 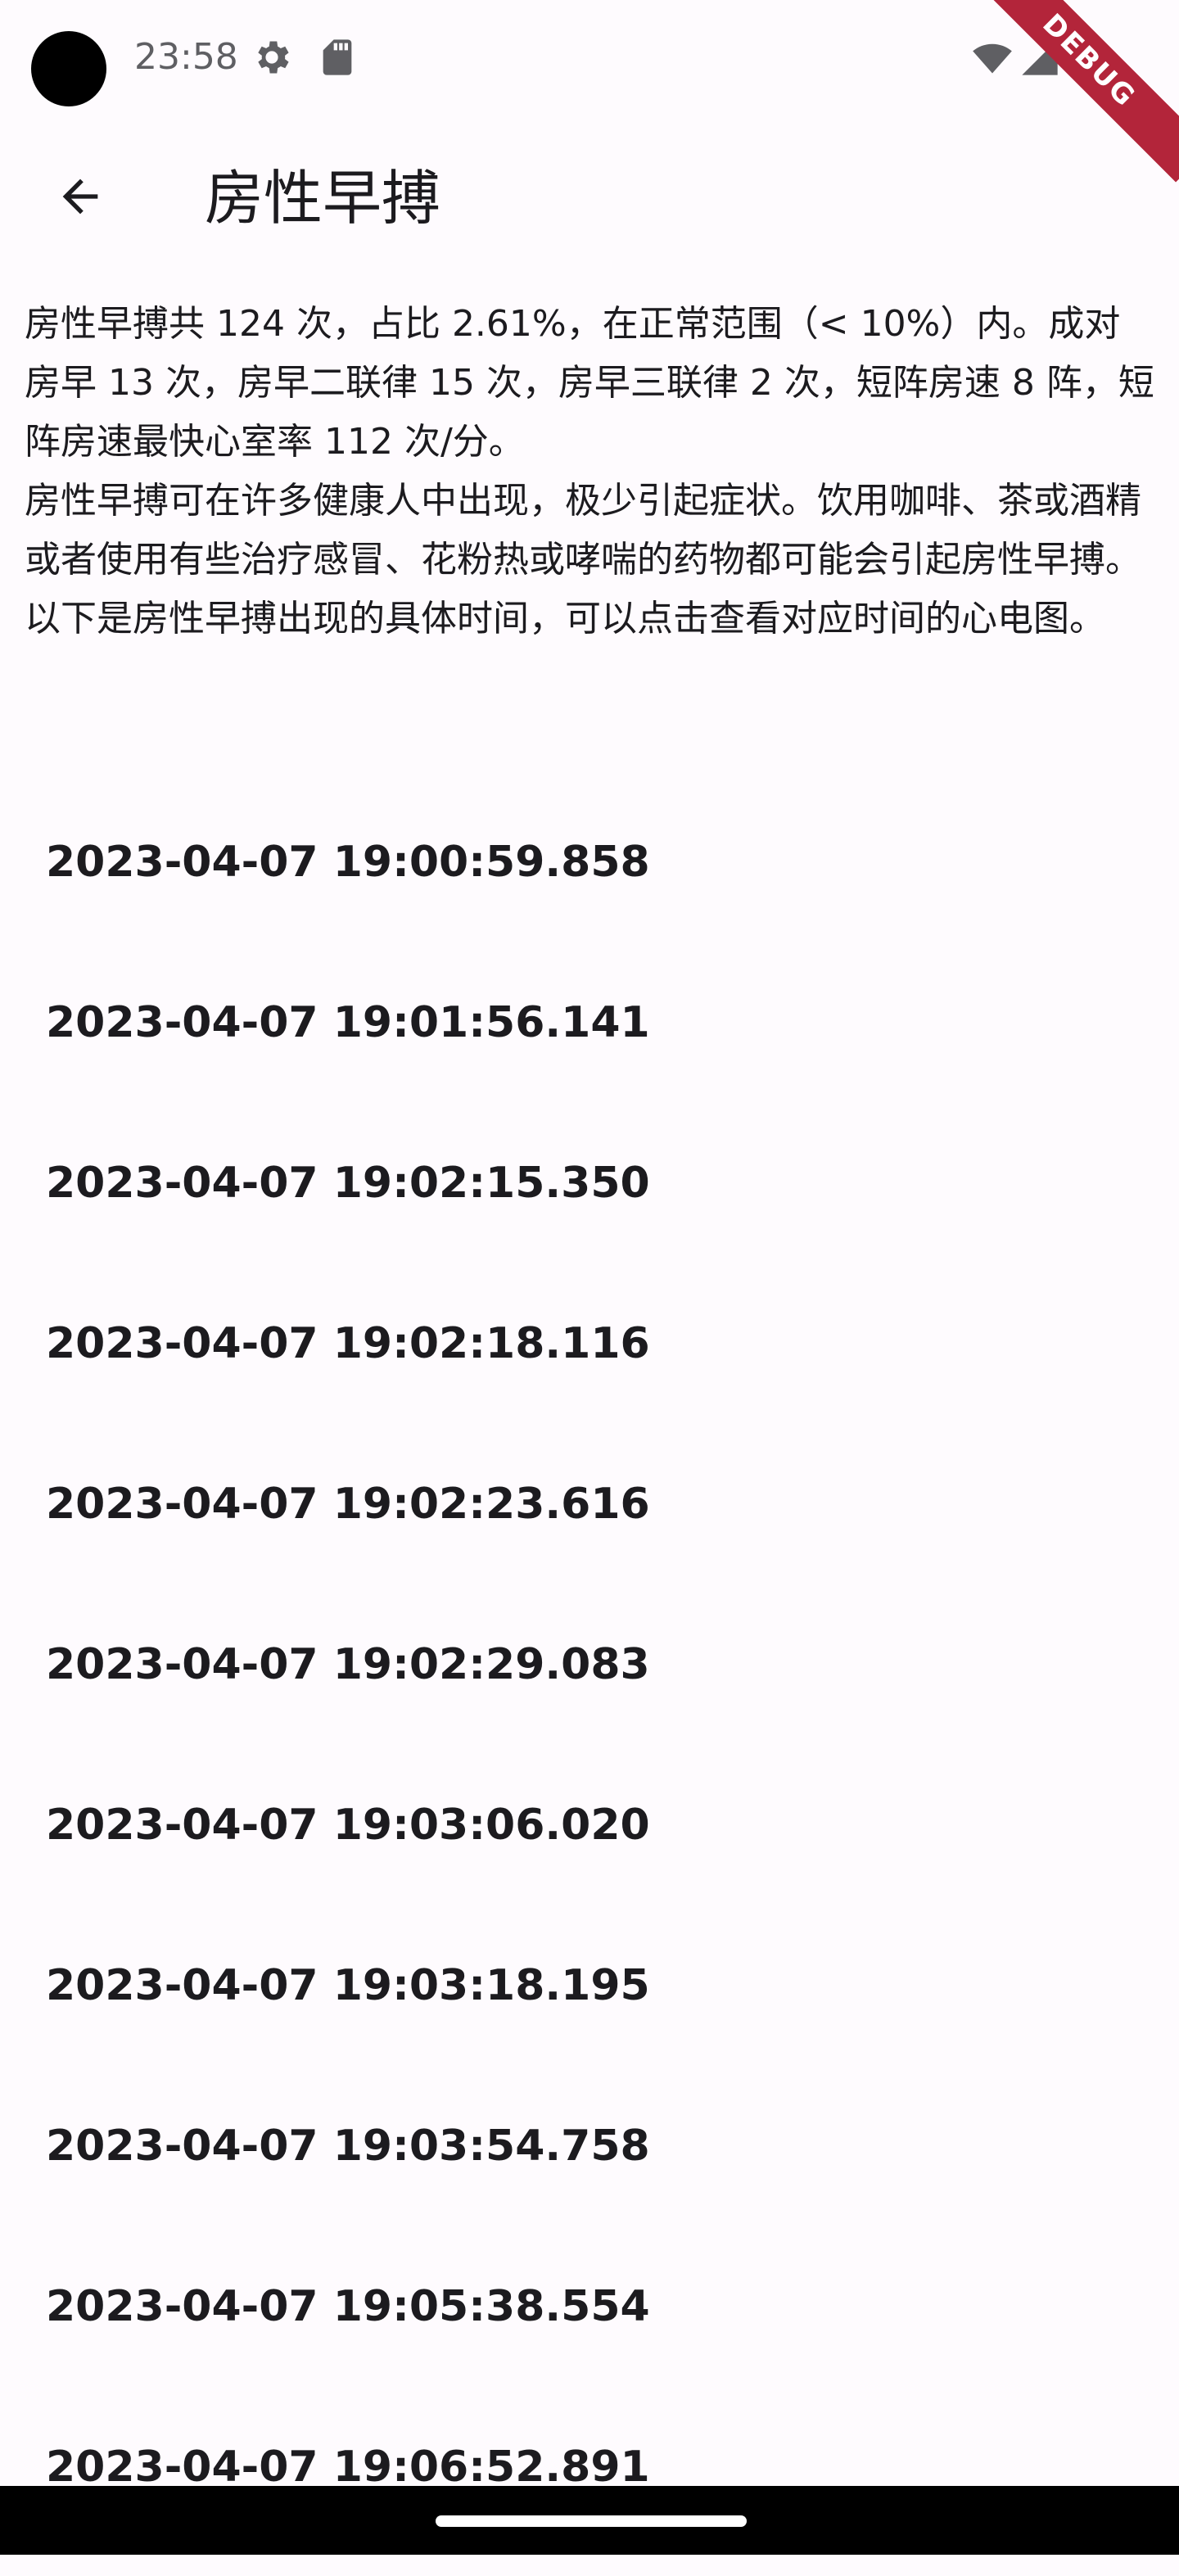 I want to click on time-label: 2023-04-07 19:03:54.758, so click(x=348, y=2146).